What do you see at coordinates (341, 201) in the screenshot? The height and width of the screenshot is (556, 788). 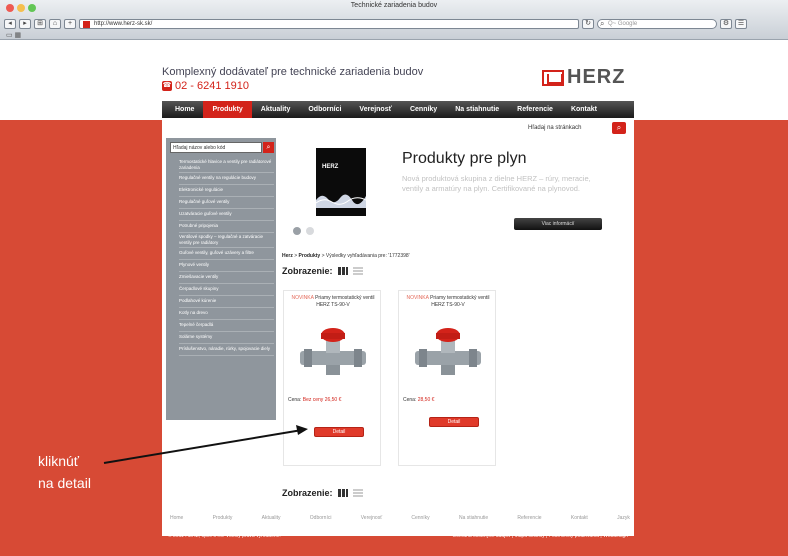 I see `promo-wave-graphic` at bounding box center [341, 201].